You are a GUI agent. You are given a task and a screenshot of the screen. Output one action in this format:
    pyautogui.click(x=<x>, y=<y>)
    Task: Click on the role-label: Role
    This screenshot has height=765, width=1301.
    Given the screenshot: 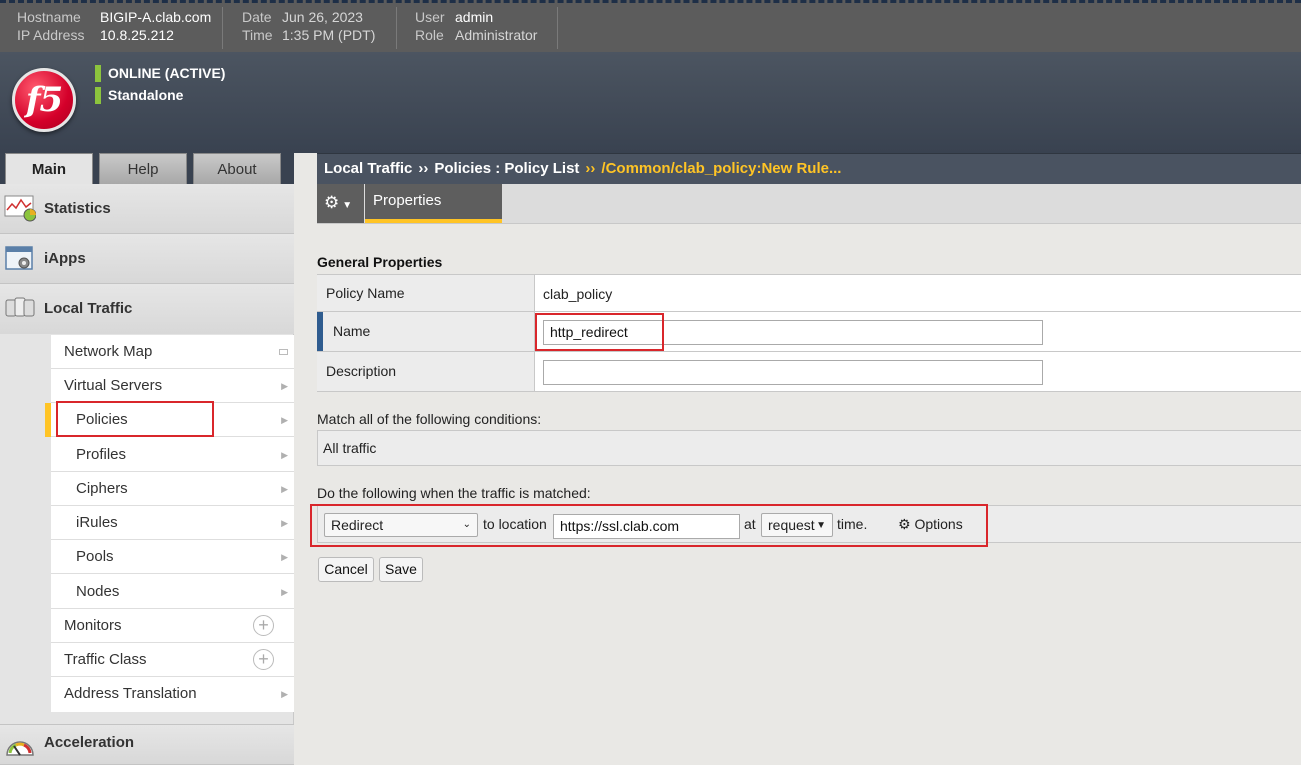 What is the action you would take?
    pyautogui.click(x=429, y=35)
    